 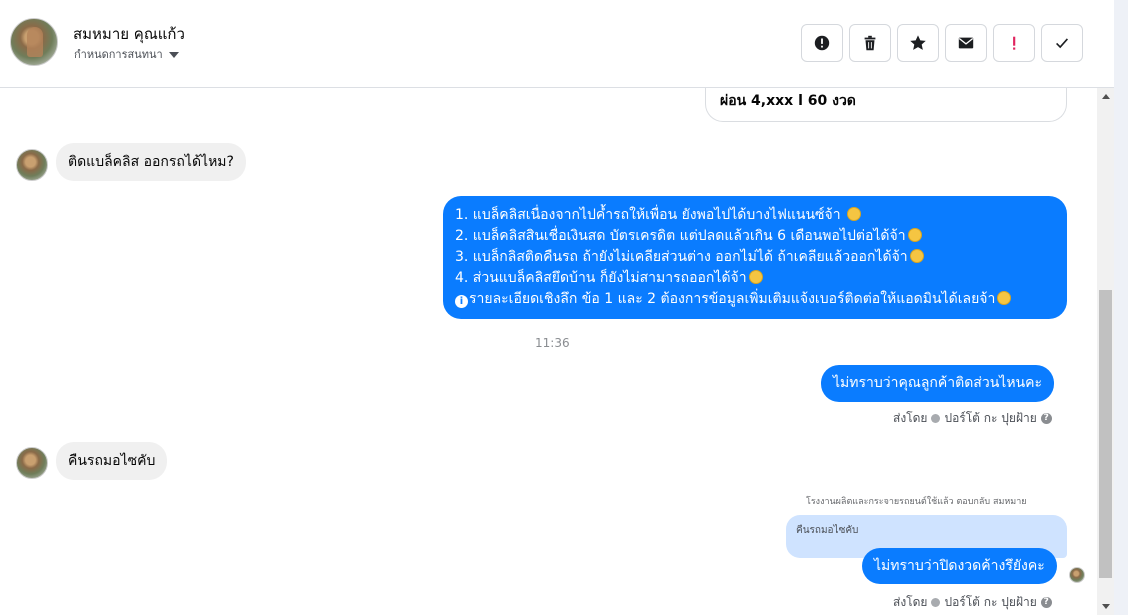 I want to click on product-card: ผ่อน 4,xxx l 60 งวด, so click(x=886, y=105).